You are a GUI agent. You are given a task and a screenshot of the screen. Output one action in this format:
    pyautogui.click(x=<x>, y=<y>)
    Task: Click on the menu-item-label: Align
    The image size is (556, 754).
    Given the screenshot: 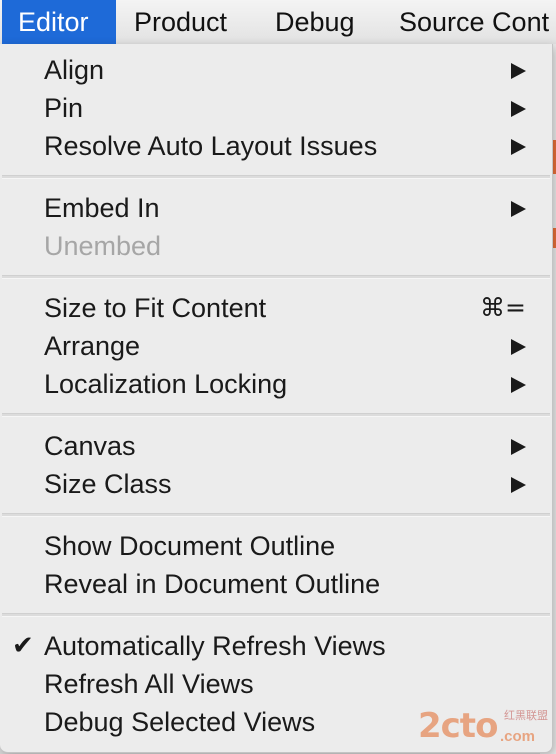 What is the action you would take?
    pyautogui.click(x=74, y=70)
    